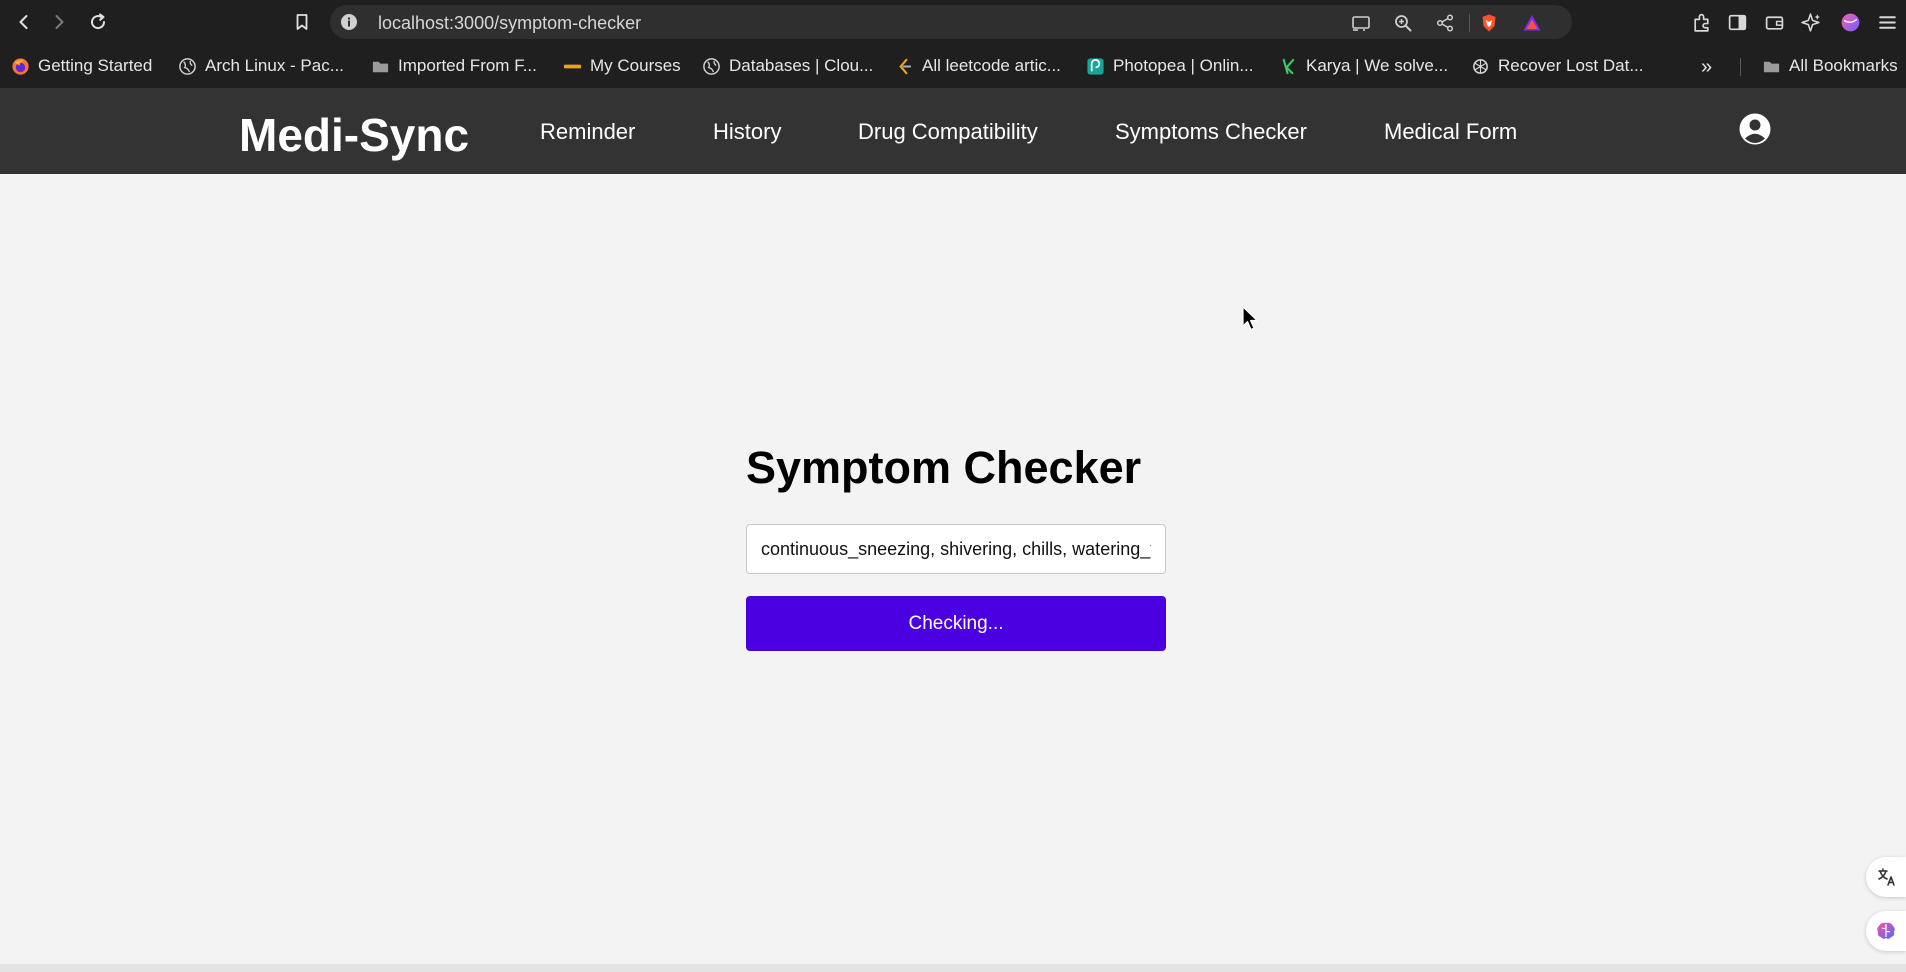 The height and width of the screenshot is (972, 1906). What do you see at coordinates (1887, 22) in the screenshot?
I see `menu-icon` at bounding box center [1887, 22].